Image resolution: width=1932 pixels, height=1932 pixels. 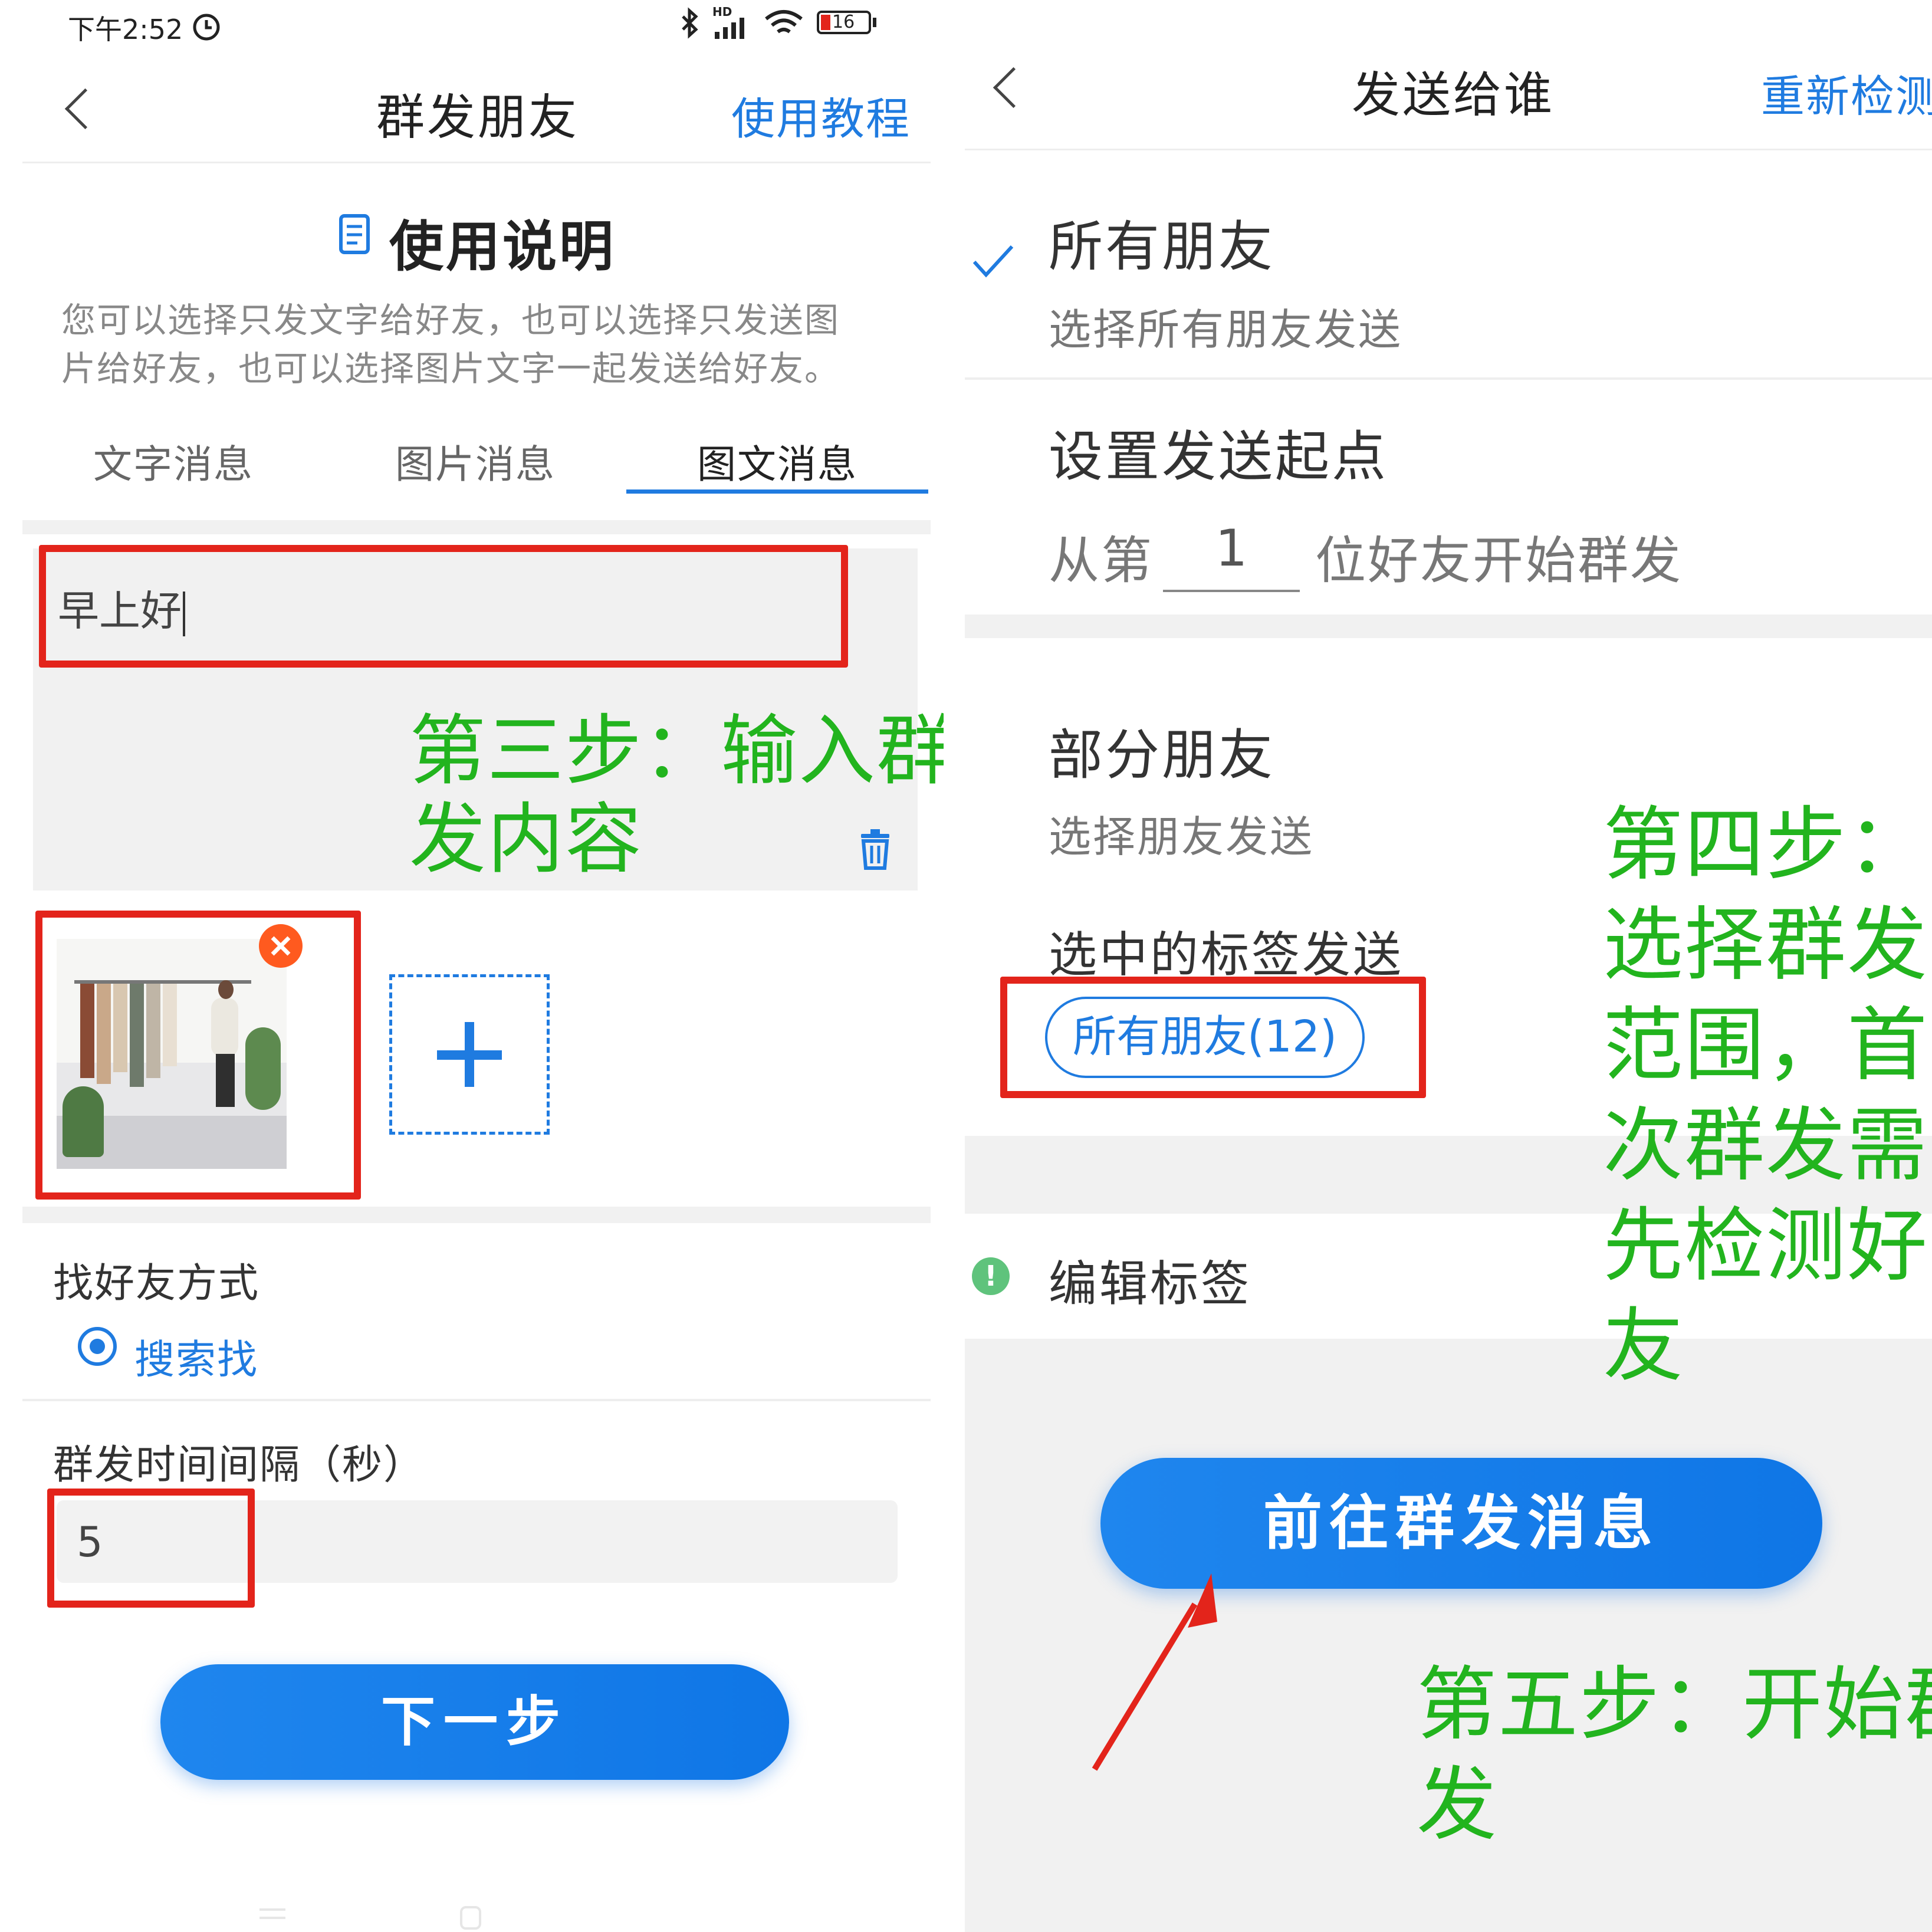 I want to click on nav-menu-icon, so click(x=272, y=1909).